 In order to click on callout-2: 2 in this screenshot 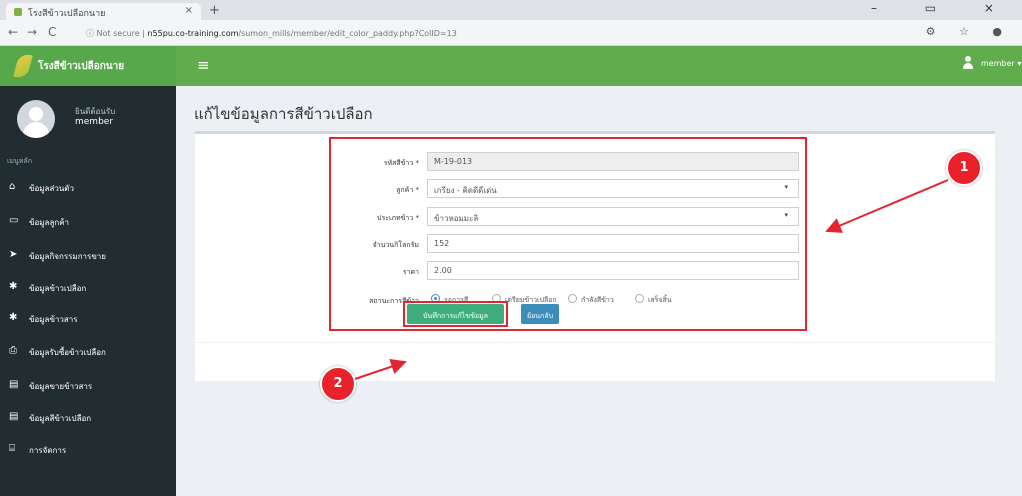, I will do `click(338, 384)`.